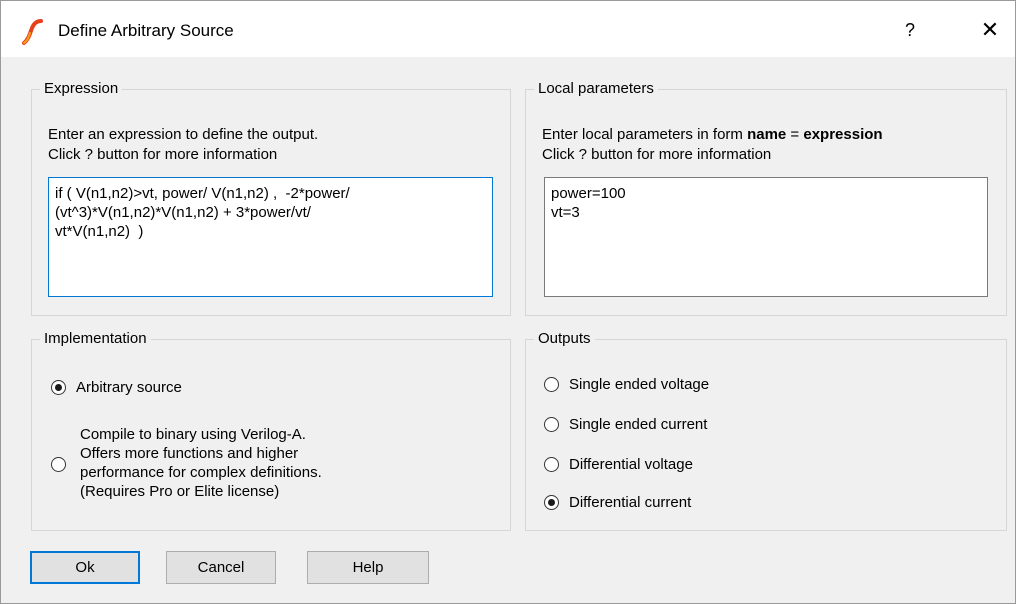 This screenshot has width=1016, height=604. What do you see at coordinates (767, 134) in the screenshot?
I see `local-parameters-description-name: name` at bounding box center [767, 134].